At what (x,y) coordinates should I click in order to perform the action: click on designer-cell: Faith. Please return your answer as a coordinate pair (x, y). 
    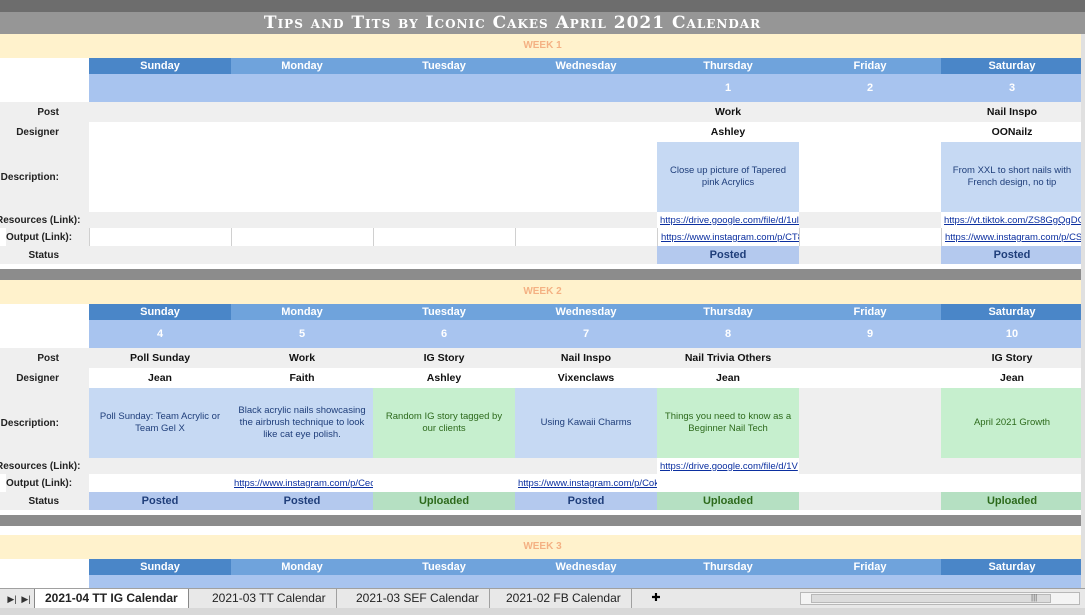
    Looking at the image, I should click on (302, 378).